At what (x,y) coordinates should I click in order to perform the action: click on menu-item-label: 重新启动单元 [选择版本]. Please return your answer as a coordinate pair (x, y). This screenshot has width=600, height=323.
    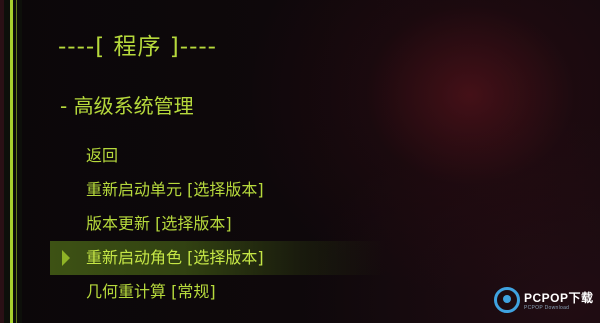
    Looking at the image, I should click on (175, 189).